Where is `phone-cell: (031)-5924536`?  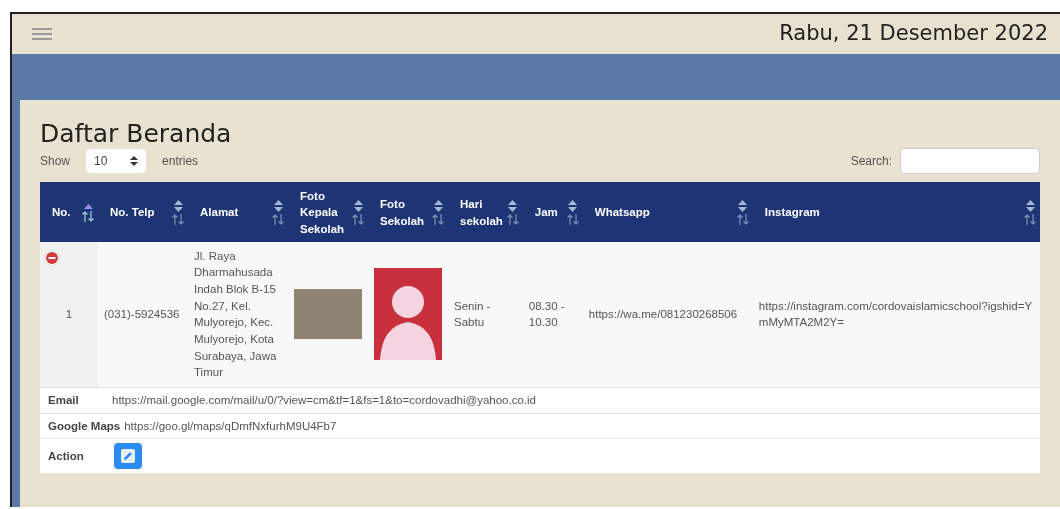
phone-cell: (031)-5924536 is located at coordinates (143, 314).